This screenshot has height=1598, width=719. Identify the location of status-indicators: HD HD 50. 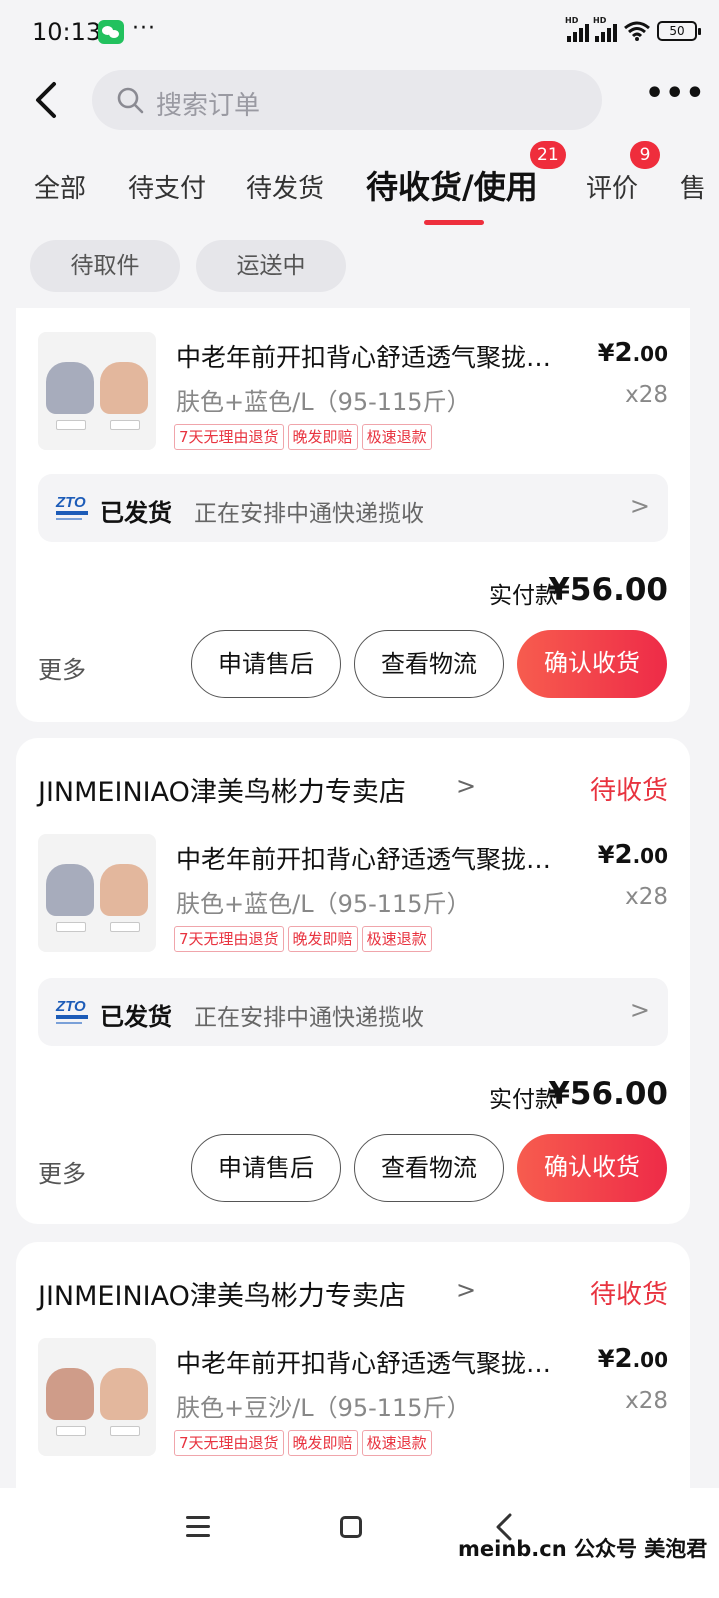
(633, 29).